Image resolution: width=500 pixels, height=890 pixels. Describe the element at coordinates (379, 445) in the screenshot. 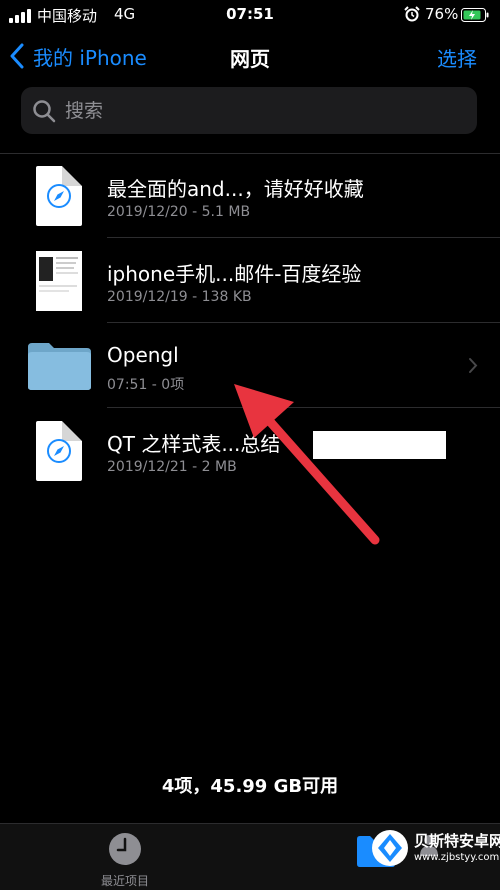

I see `redaction-box` at that location.